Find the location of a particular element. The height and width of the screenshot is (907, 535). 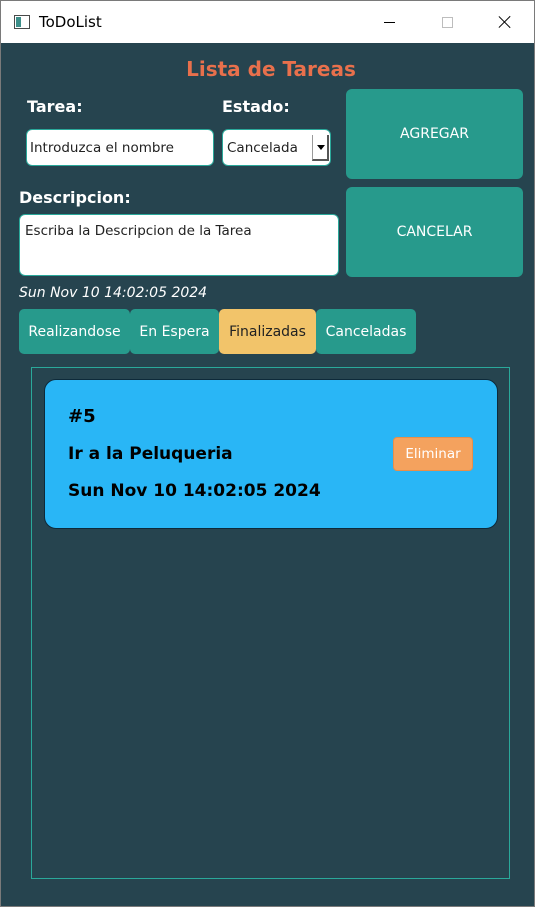

maximize-icon is located at coordinates (447, 22).